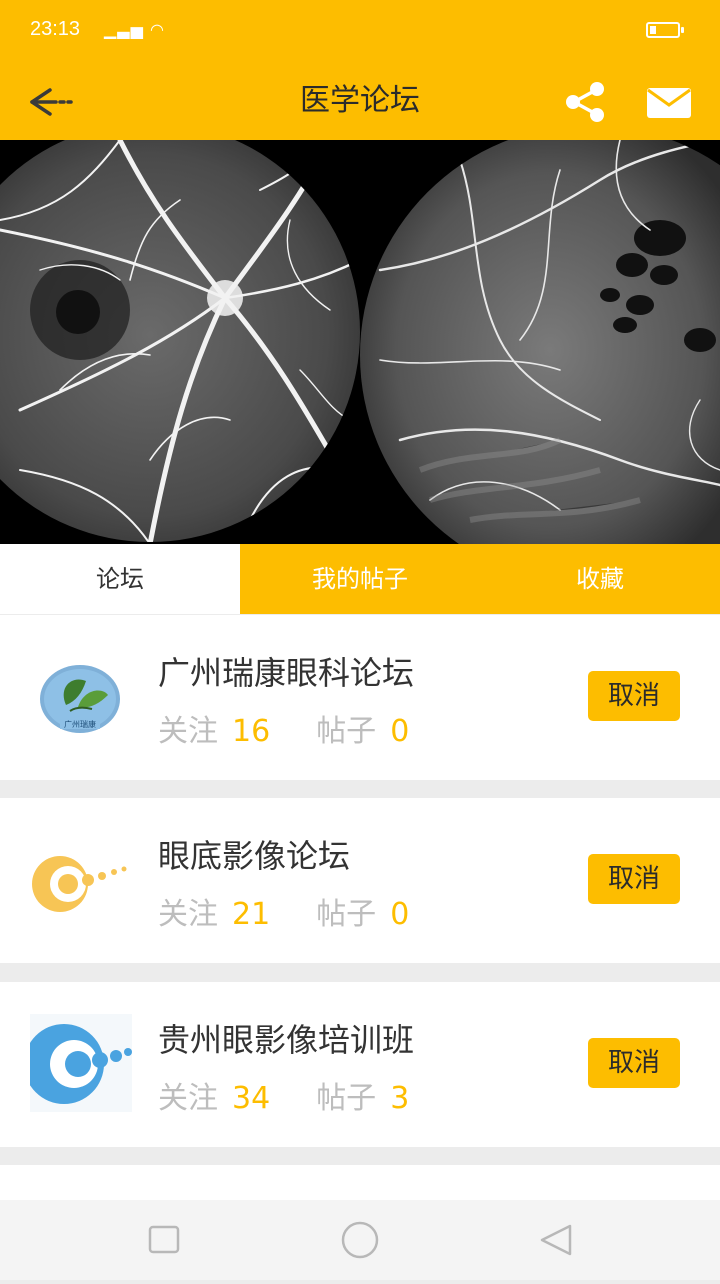 The image size is (720, 1284). What do you see at coordinates (556, 1240) in the screenshot?
I see `nav-back-button` at bounding box center [556, 1240].